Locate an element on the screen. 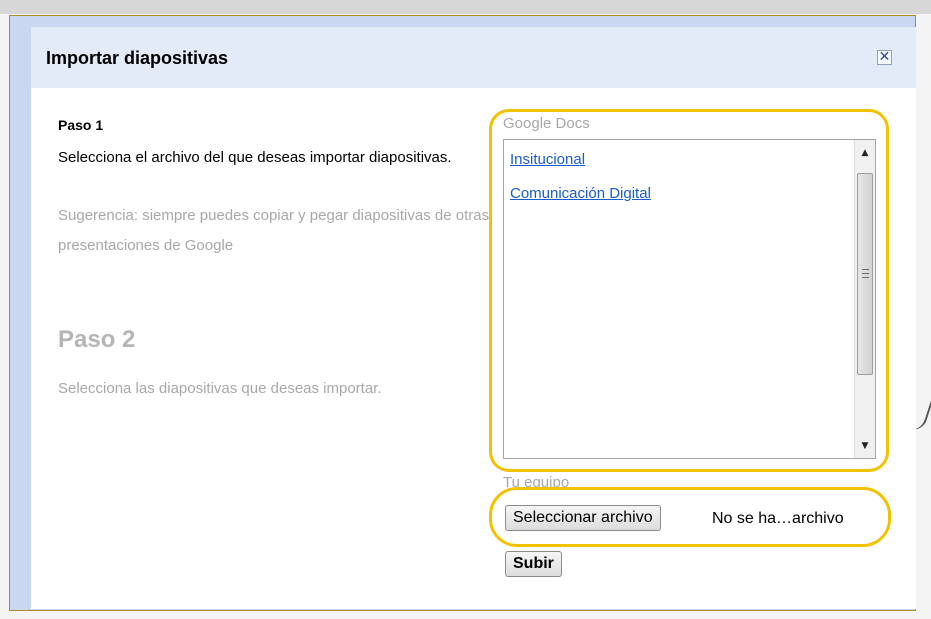  file-status-text: No se ha…archivo is located at coordinates (778, 518).